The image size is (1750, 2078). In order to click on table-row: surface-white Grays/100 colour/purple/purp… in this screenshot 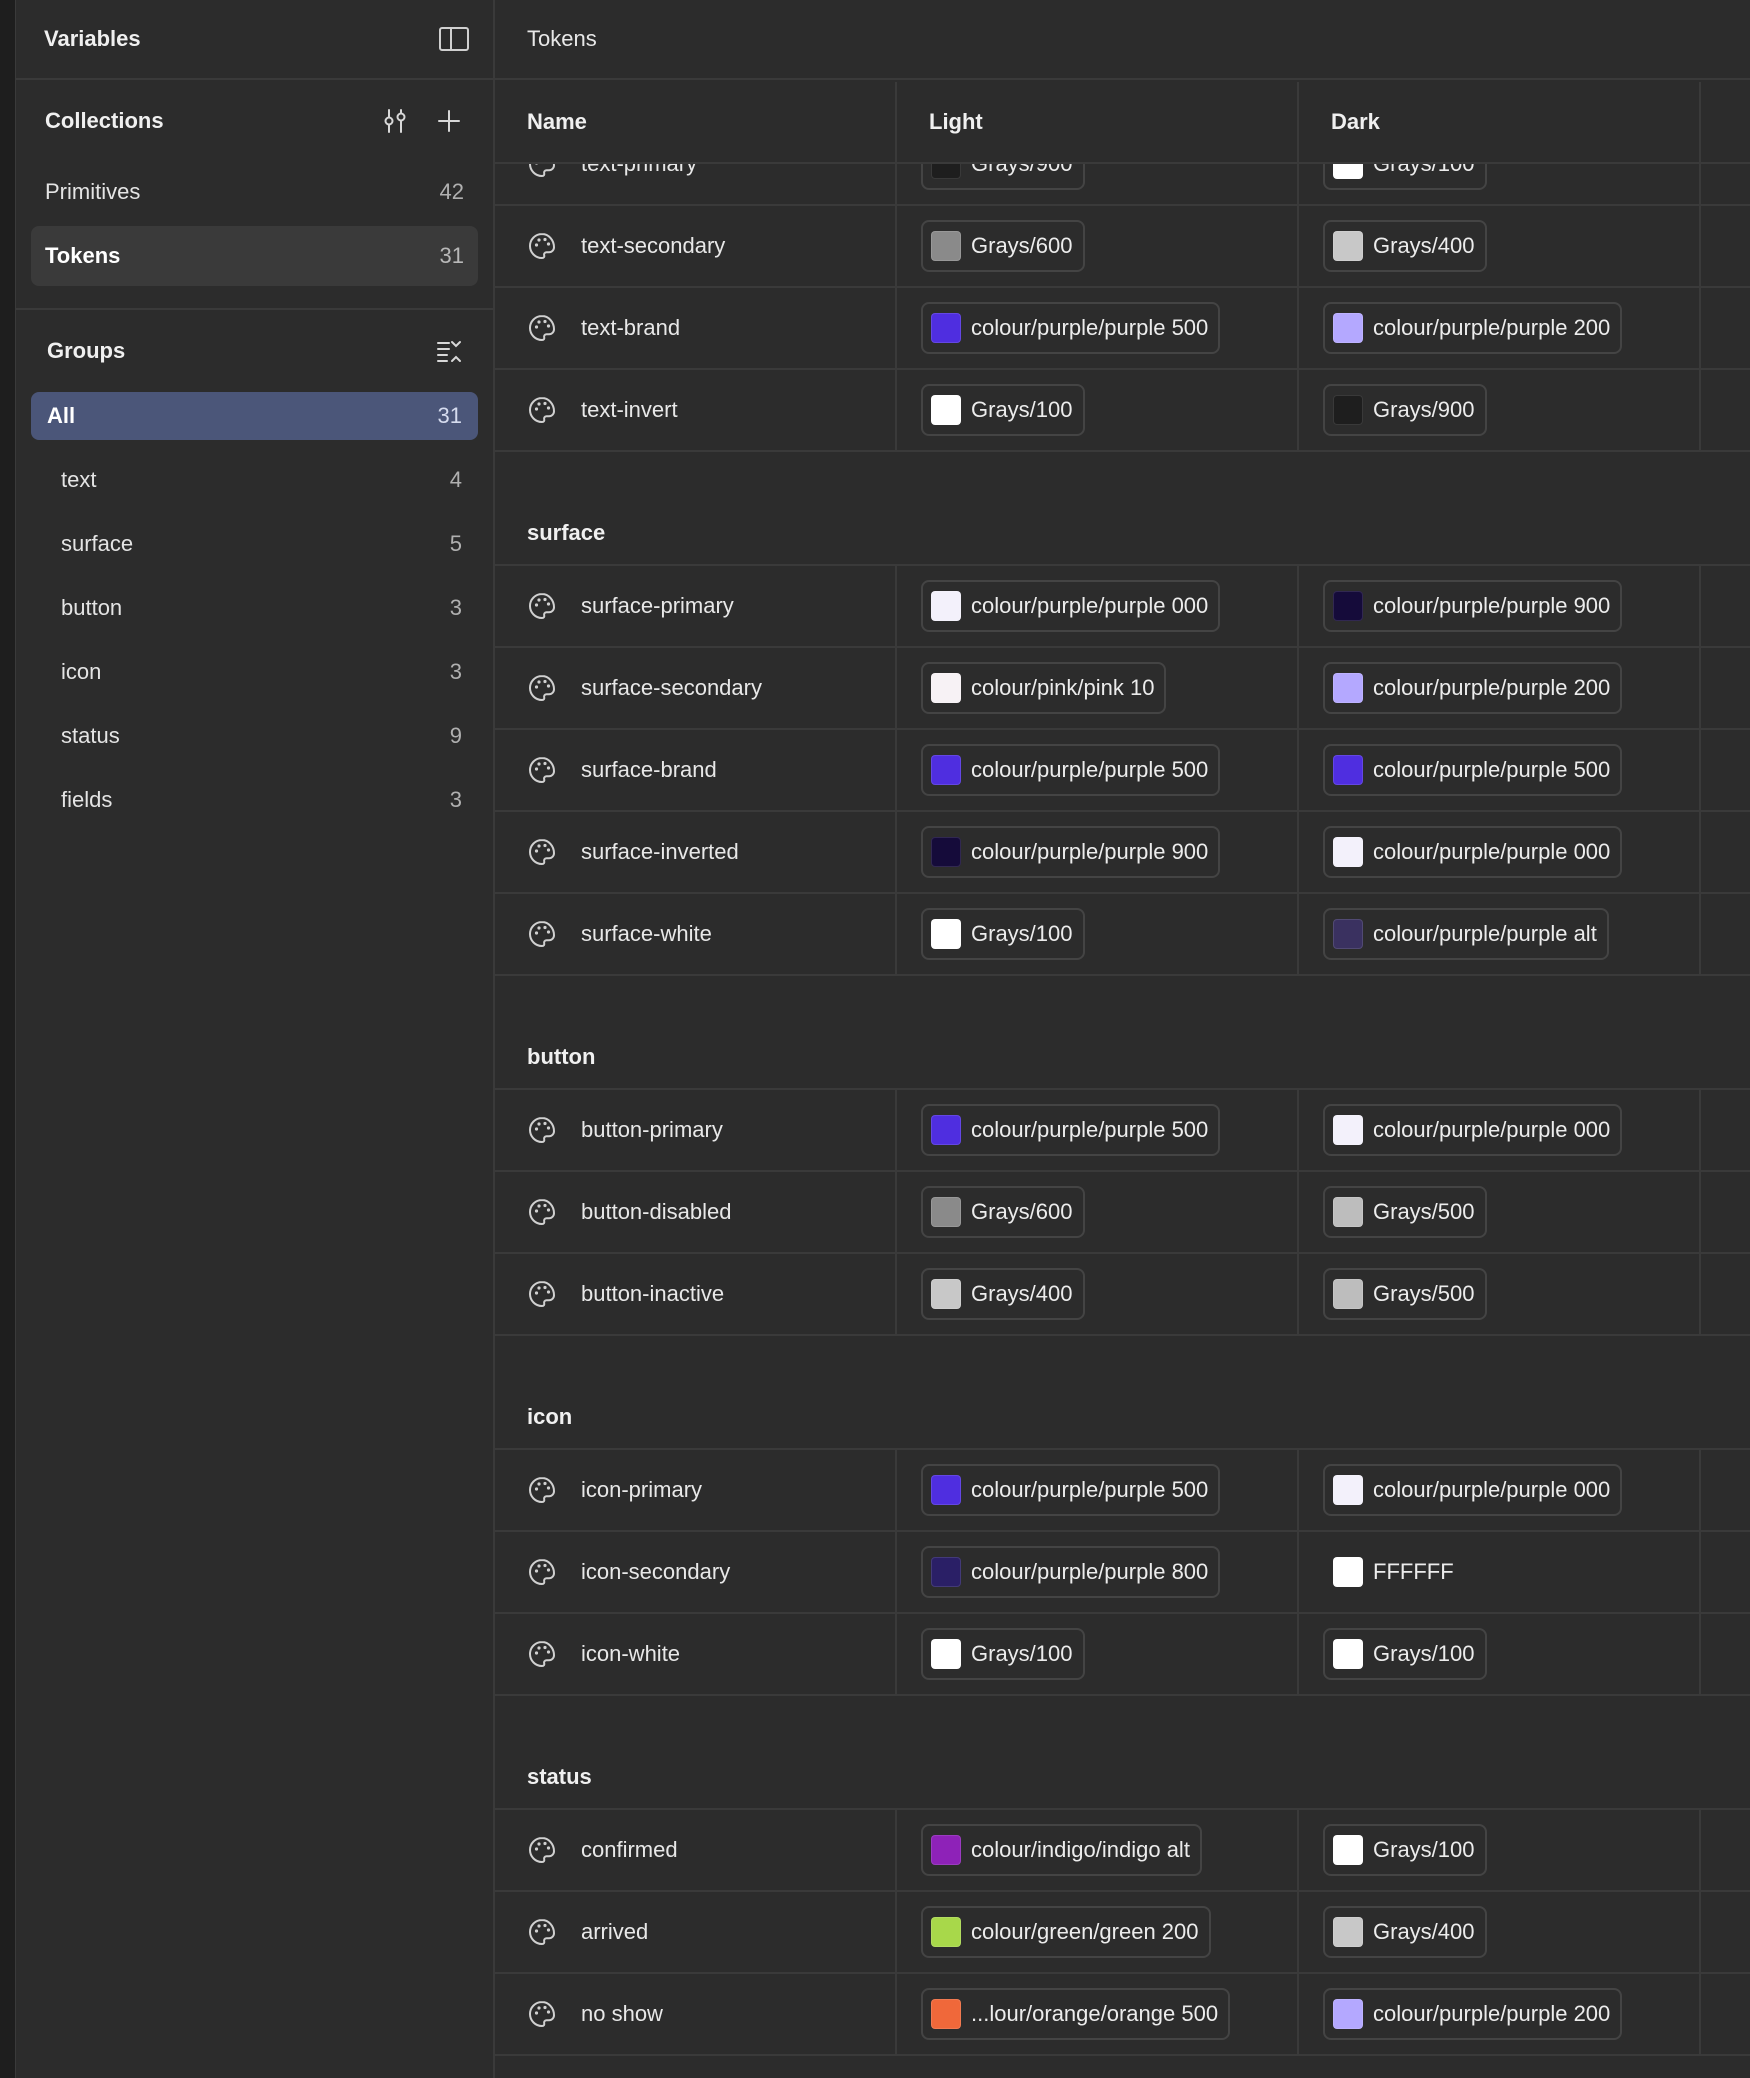, I will do `click(1122, 935)`.